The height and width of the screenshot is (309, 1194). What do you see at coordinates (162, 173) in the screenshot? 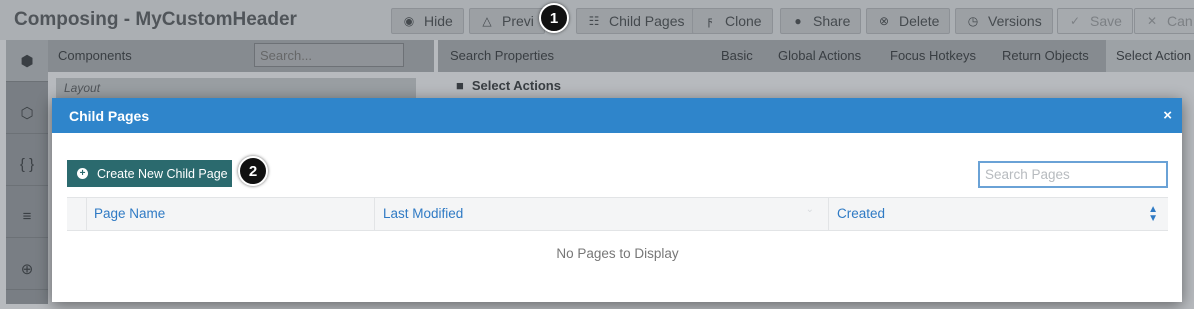
I see `create-new-child-page-label: Create New Child Page` at bounding box center [162, 173].